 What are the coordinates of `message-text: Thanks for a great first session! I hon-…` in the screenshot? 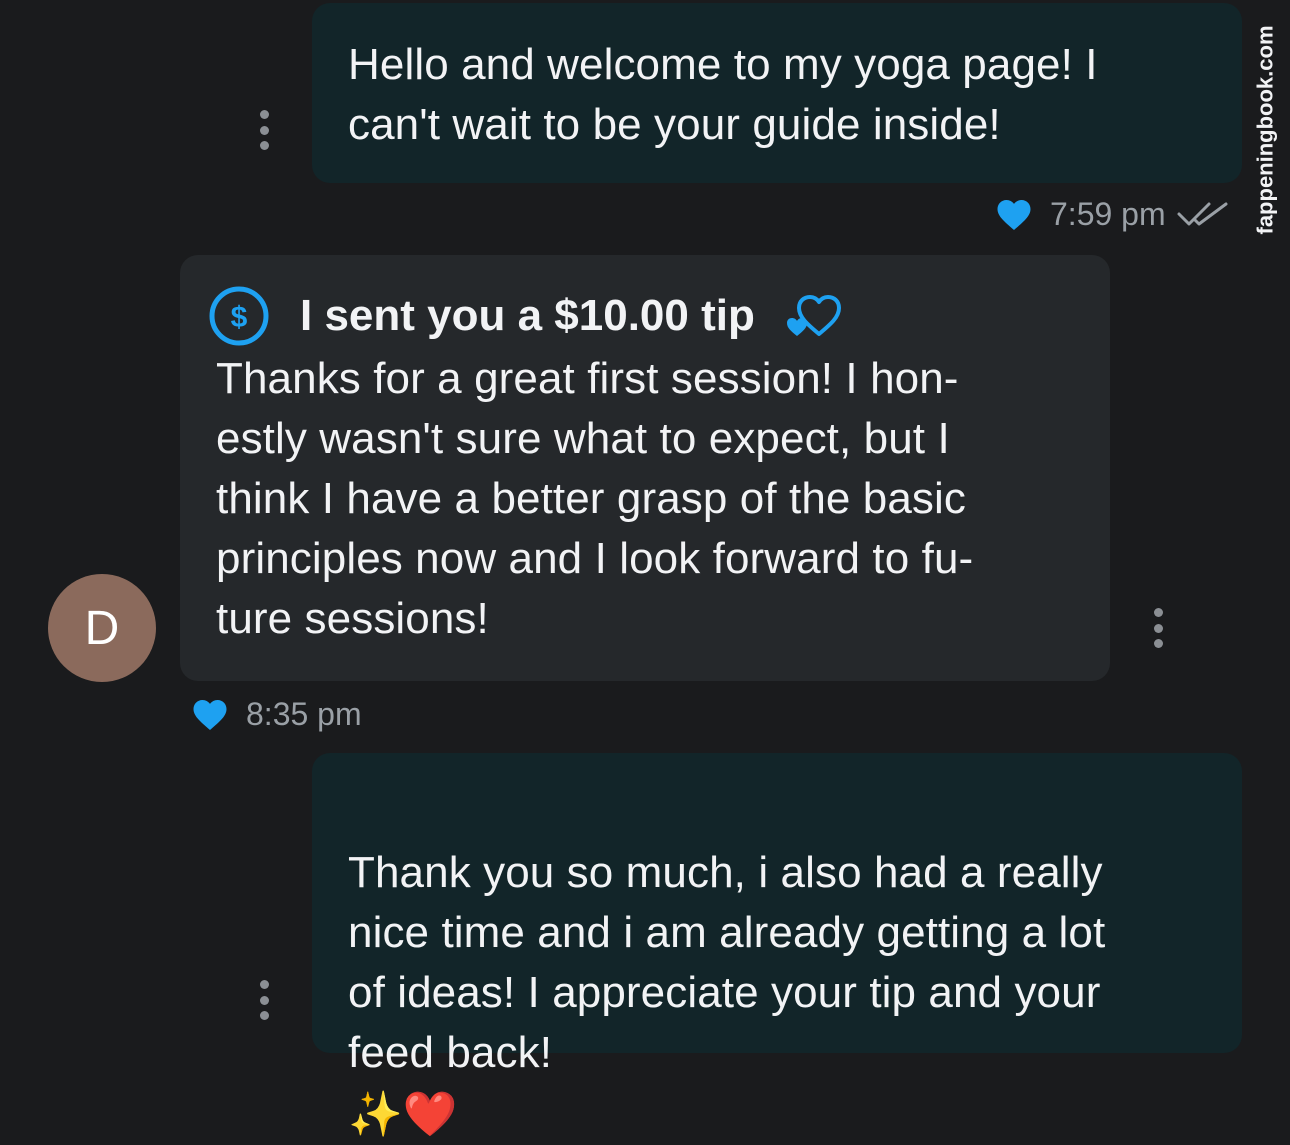 It's located at (595, 498).